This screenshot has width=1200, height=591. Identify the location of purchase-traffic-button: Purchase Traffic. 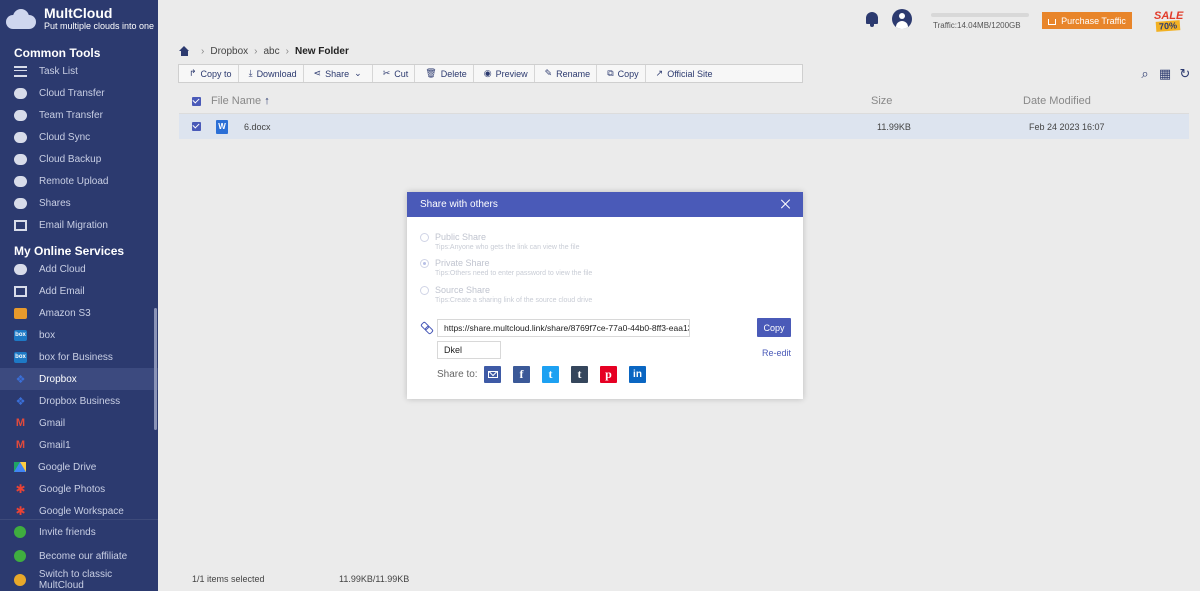
(1087, 20).